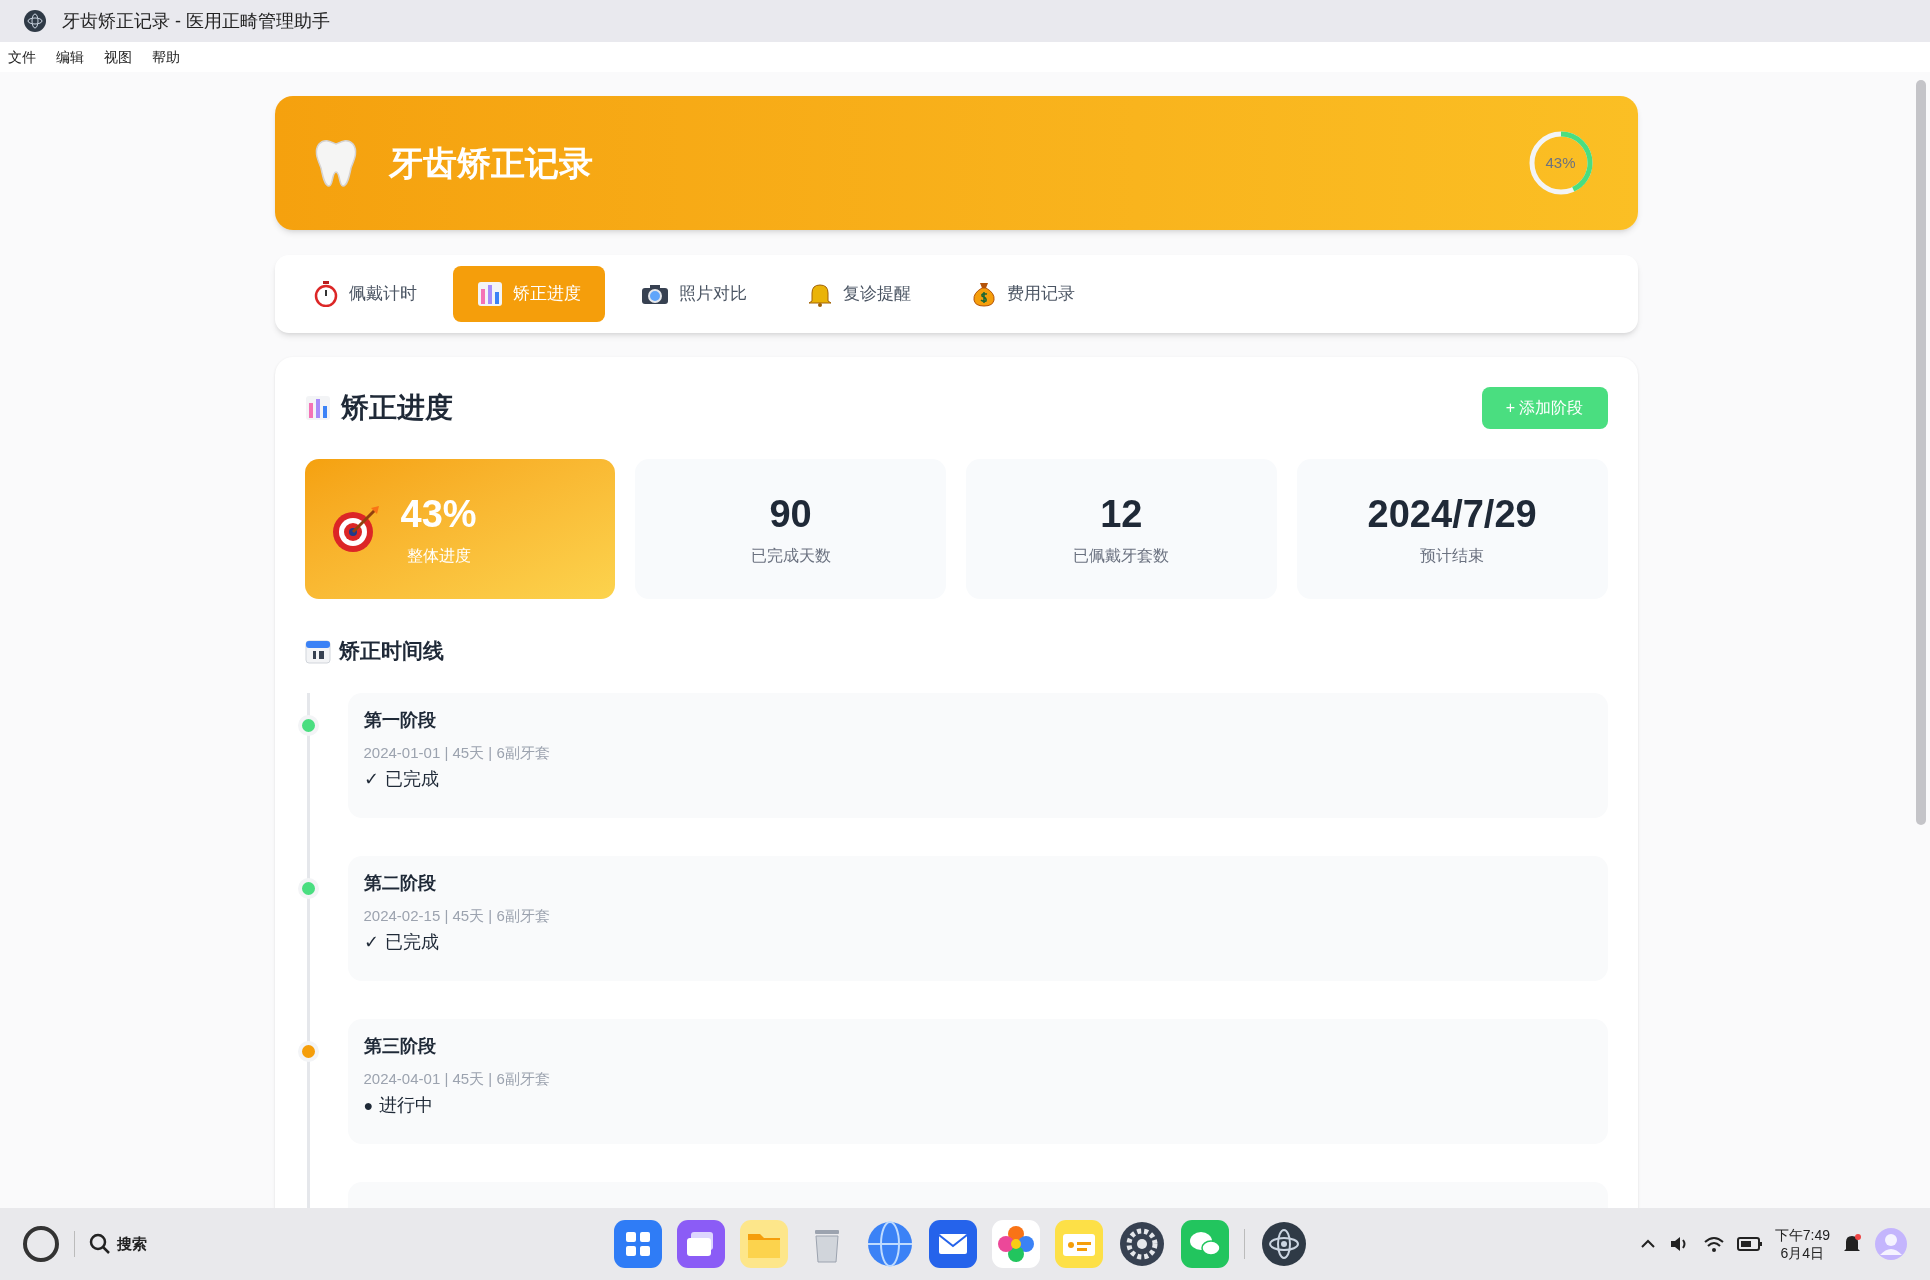  What do you see at coordinates (1121, 514) in the screenshot?
I see `stat-value: 12` at bounding box center [1121, 514].